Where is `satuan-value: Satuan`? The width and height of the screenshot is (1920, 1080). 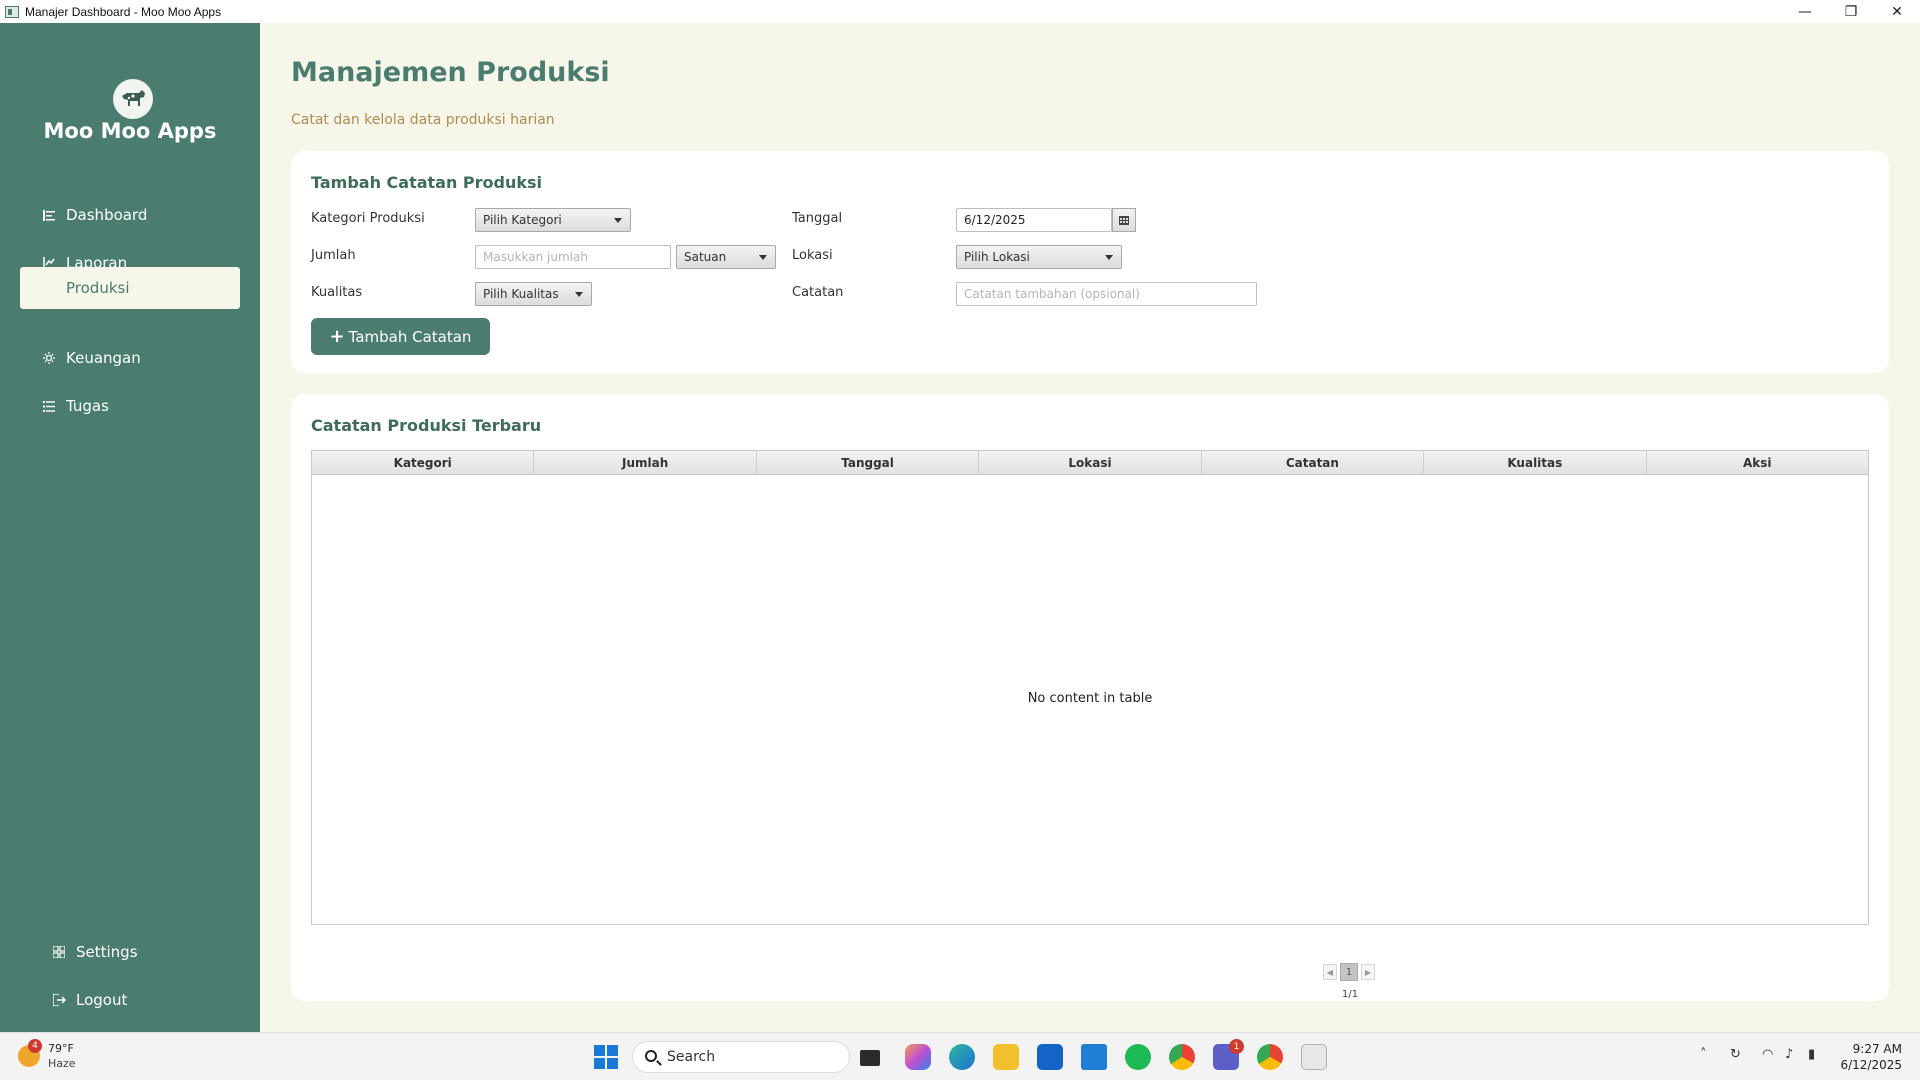
satuan-value: Satuan is located at coordinates (705, 257).